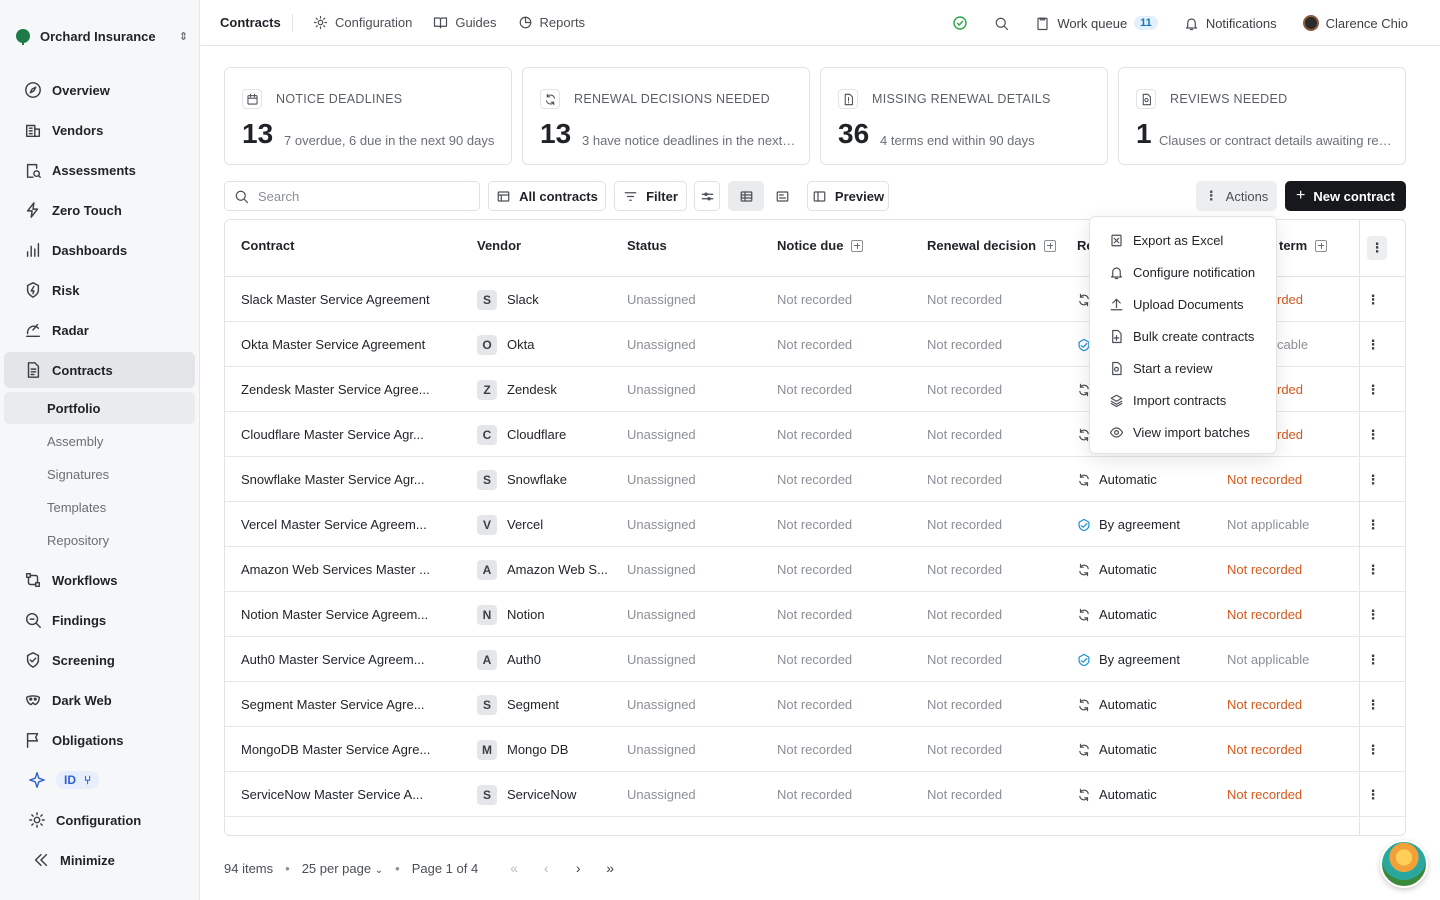  What do you see at coordinates (782, 196) in the screenshot?
I see `board-view-button` at bounding box center [782, 196].